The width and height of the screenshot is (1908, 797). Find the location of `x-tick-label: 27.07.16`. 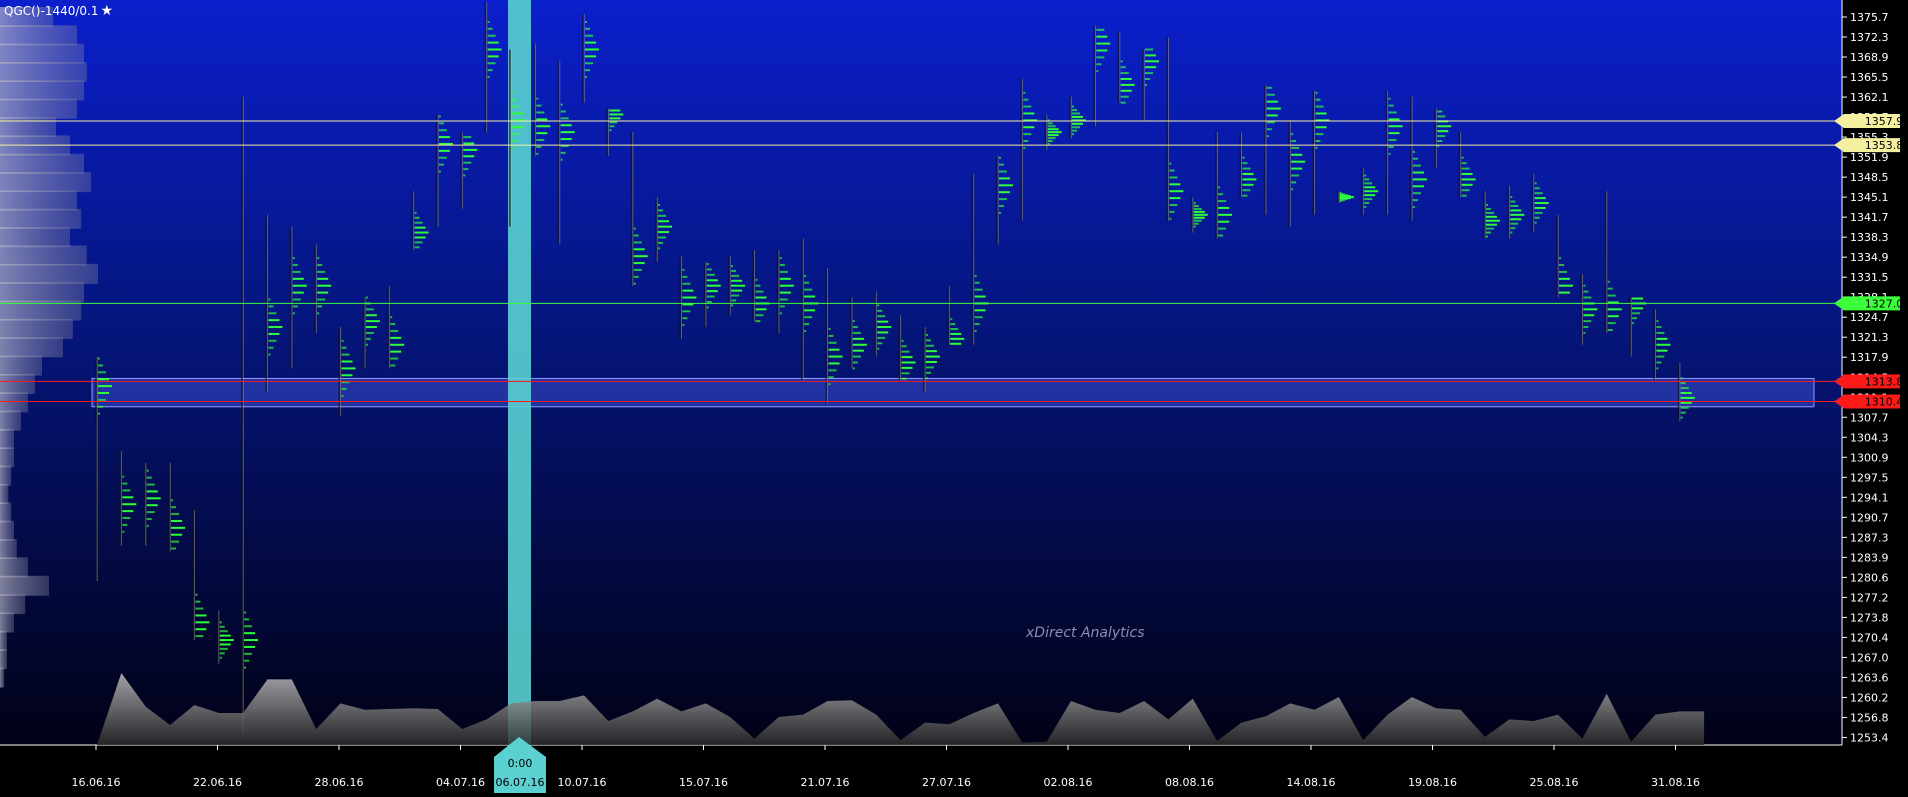

x-tick-label: 27.07.16 is located at coordinates (946, 782).